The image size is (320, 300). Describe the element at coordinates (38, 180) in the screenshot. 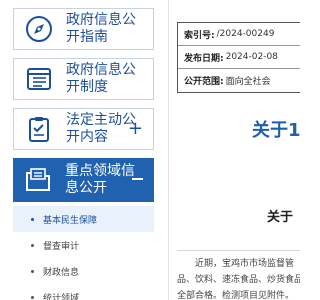

I see `folder-icon` at that location.